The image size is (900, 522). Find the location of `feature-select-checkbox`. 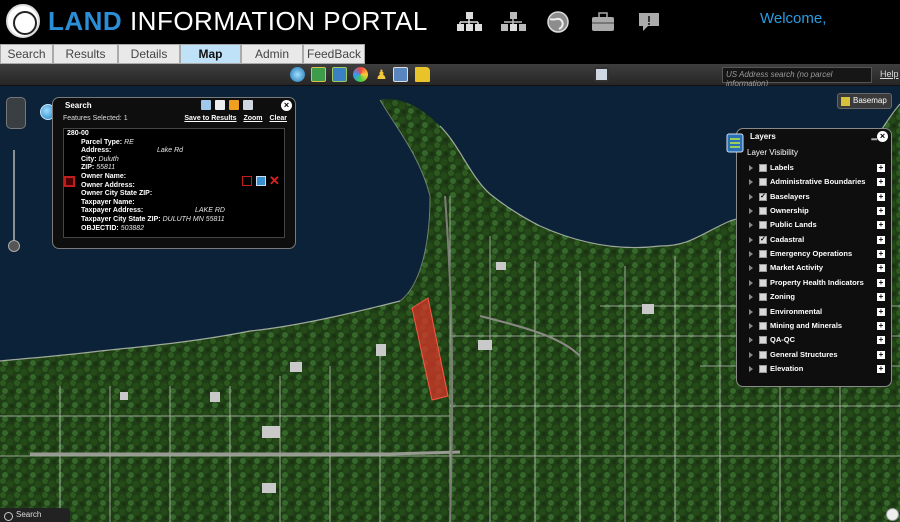

feature-select-checkbox is located at coordinates (69, 181).